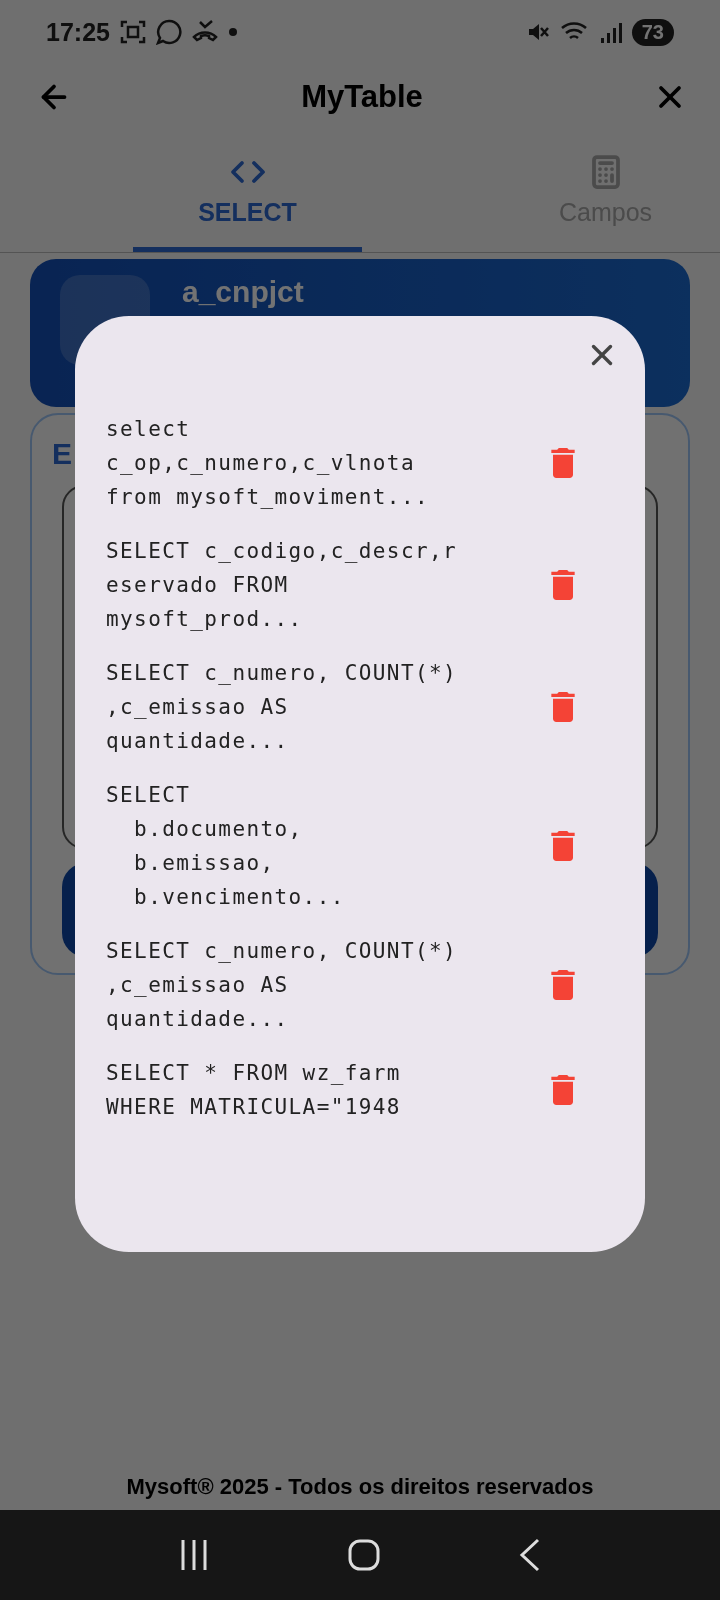 The image size is (720, 1600). What do you see at coordinates (194, 1555) in the screenshot?
I see `recents-icon` at bounding box center [194, 1555].